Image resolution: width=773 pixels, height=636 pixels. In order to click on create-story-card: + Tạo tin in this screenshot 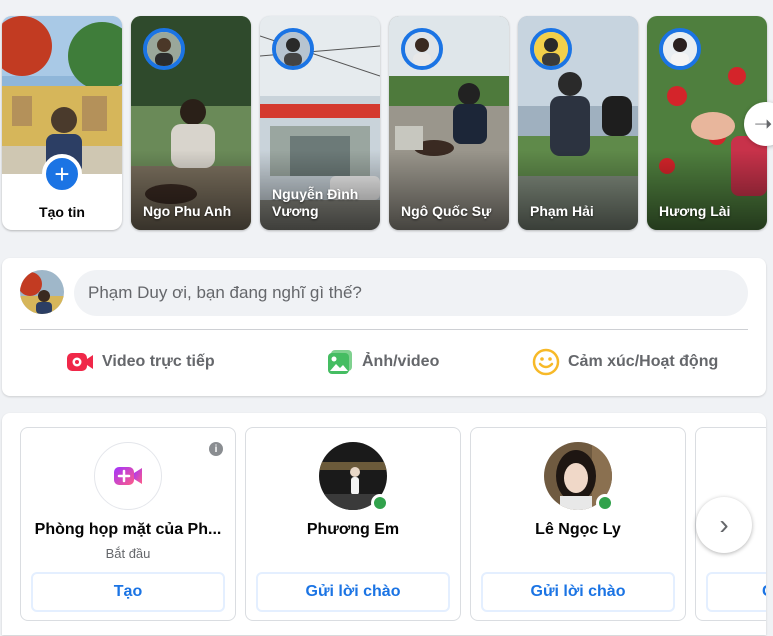, I will do `click(62, 123)`.